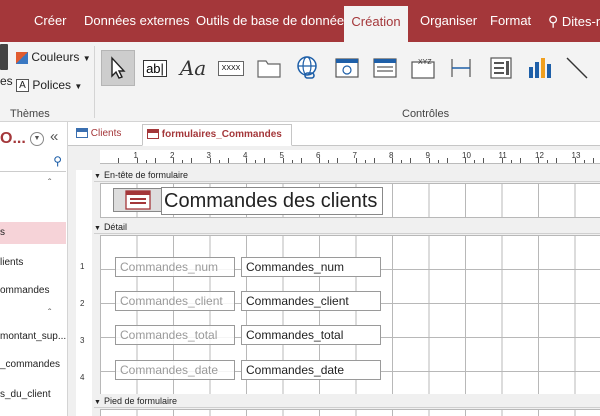  What do you see at coordinates (82, 303) in the screenshot?
I see `ruler-mark: 2` at bounding box center [82, 303].